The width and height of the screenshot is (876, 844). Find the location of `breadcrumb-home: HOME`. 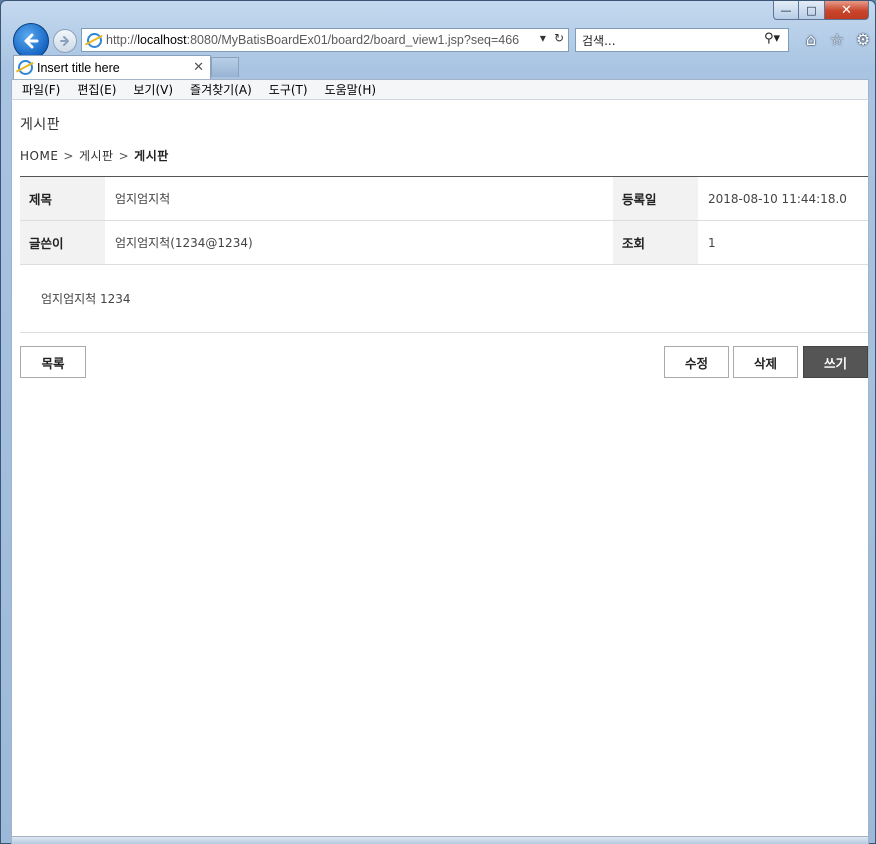

breadcrumb-home: HOME is located at coordinates (39, 156).